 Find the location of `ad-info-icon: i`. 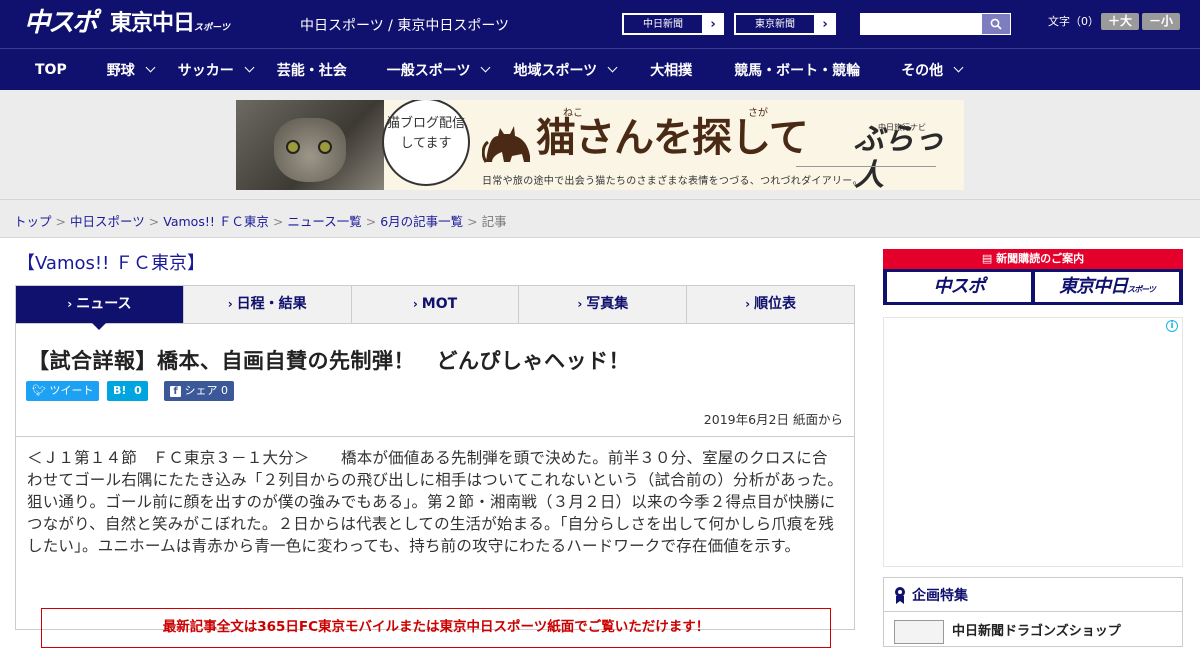

ad-info-icon: i is located at coordinates (1172, 326).